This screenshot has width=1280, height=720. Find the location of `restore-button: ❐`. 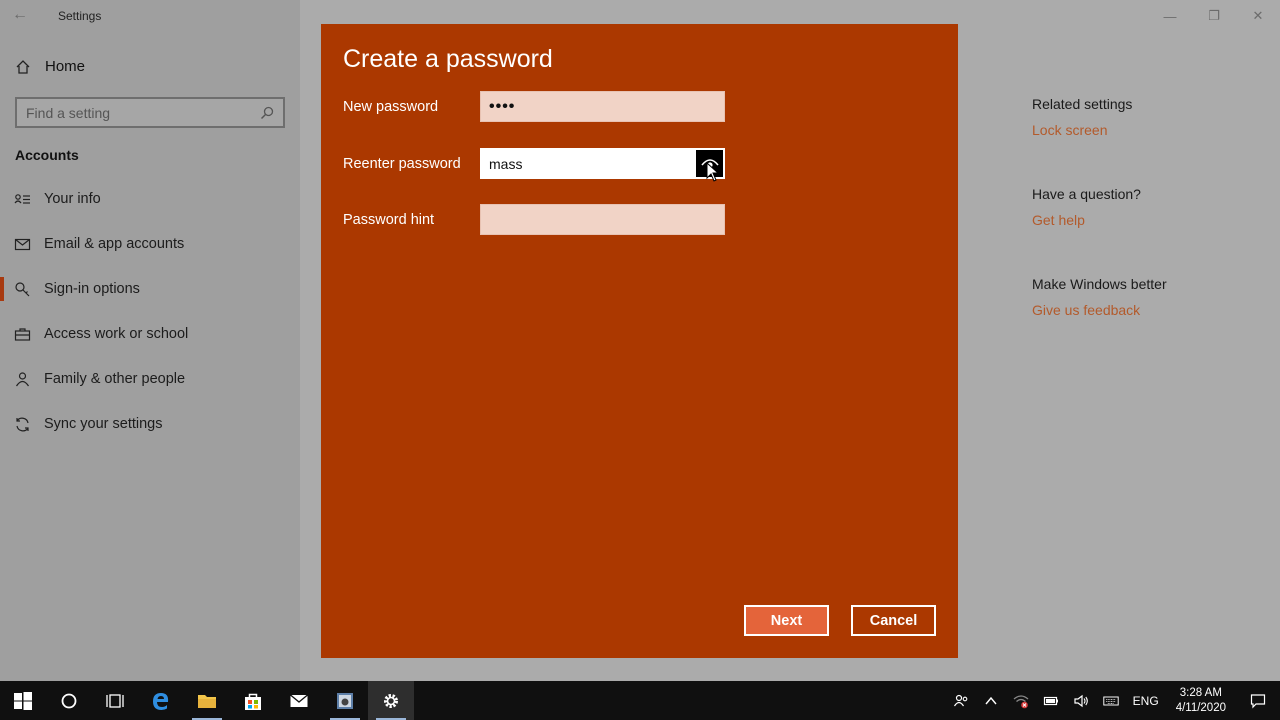

restore-button: ❐ is located at coordinates (1214, 16).